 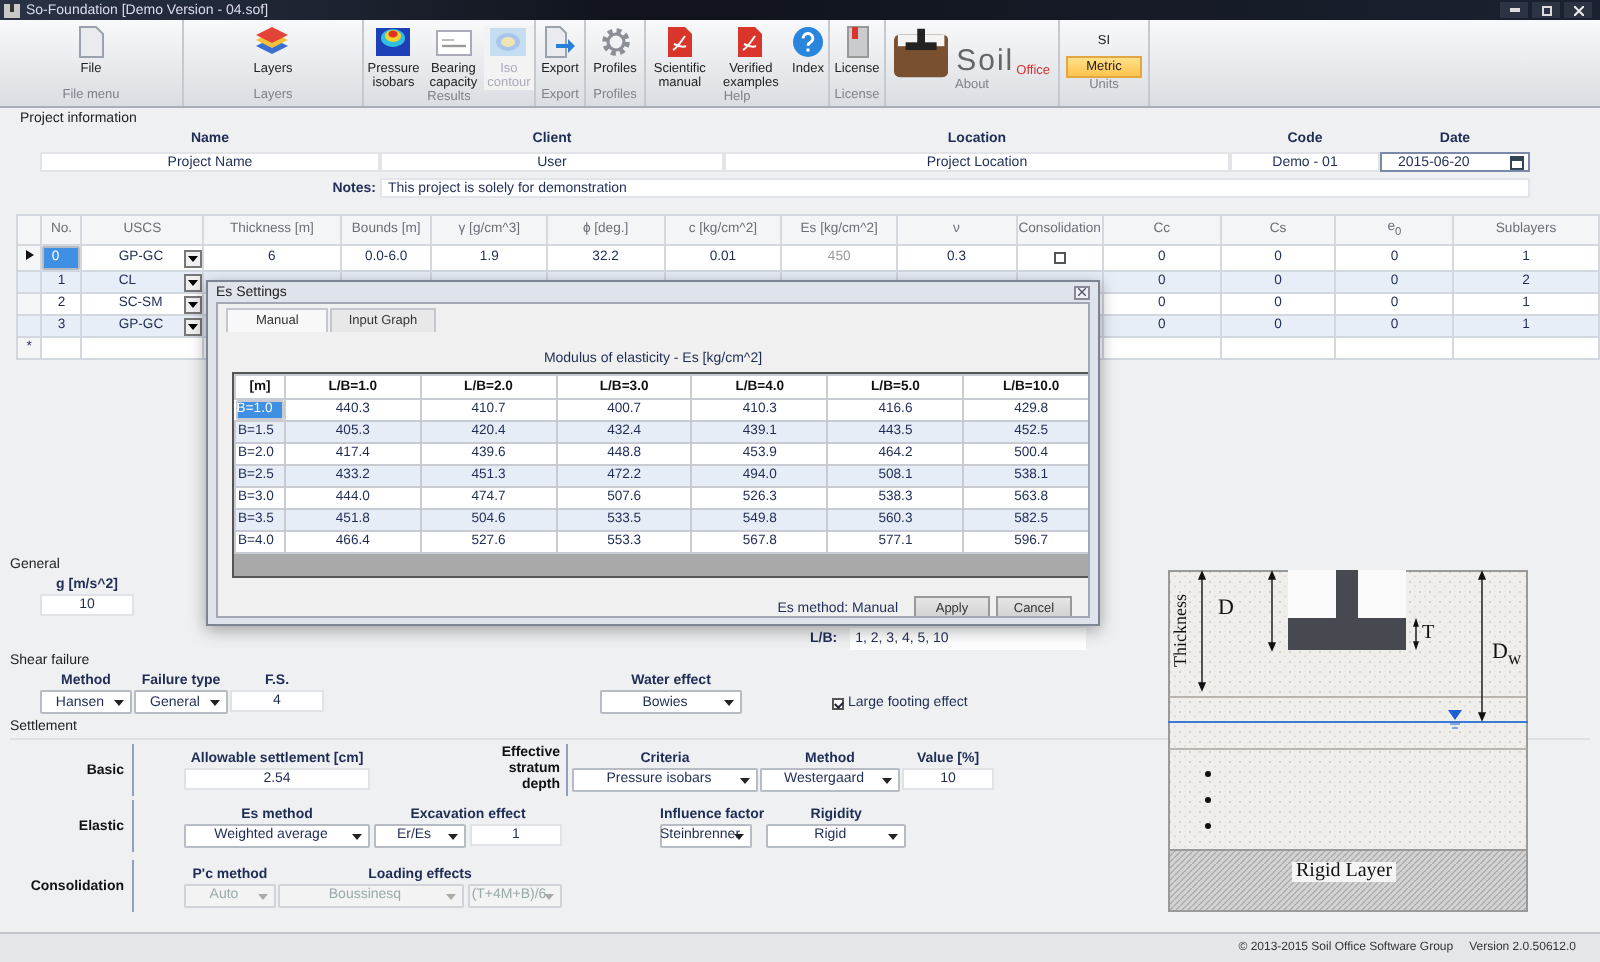 I want to click on graph-icon, so click(x=453, y=42).